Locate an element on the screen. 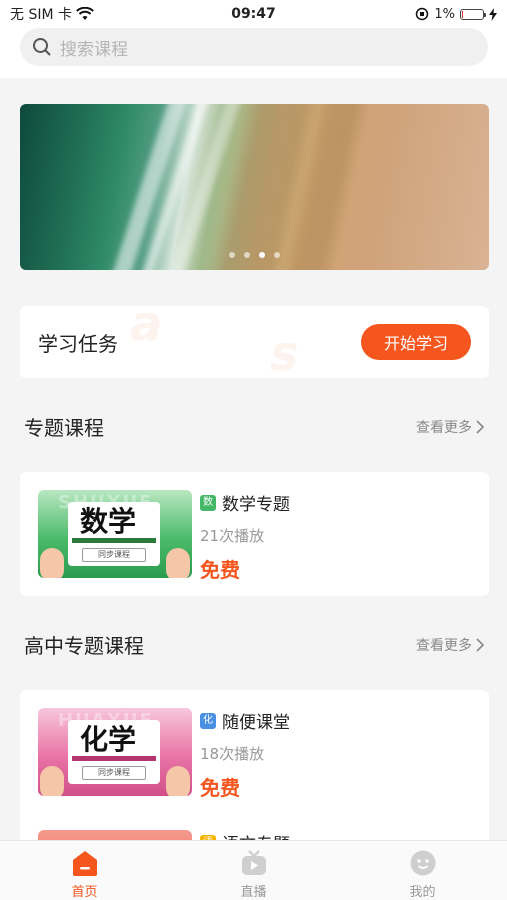 The width and height of the screenshot is (507, 900). bottom-tab-bar: 首页 直播 我的 is located at coordinates (253, 870).